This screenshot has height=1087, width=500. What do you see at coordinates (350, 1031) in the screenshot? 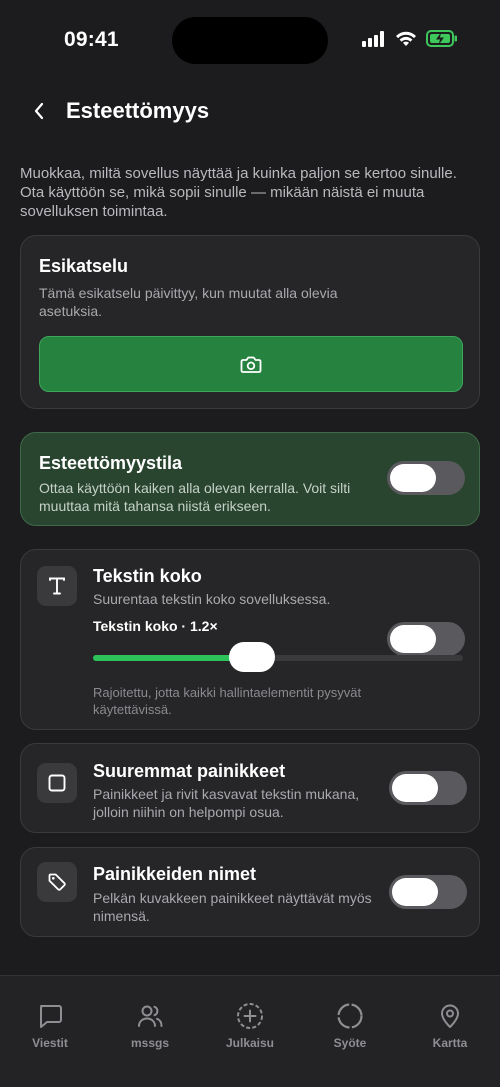
I see `tab-syote: Syöte` at bounding box center [350, 1031].